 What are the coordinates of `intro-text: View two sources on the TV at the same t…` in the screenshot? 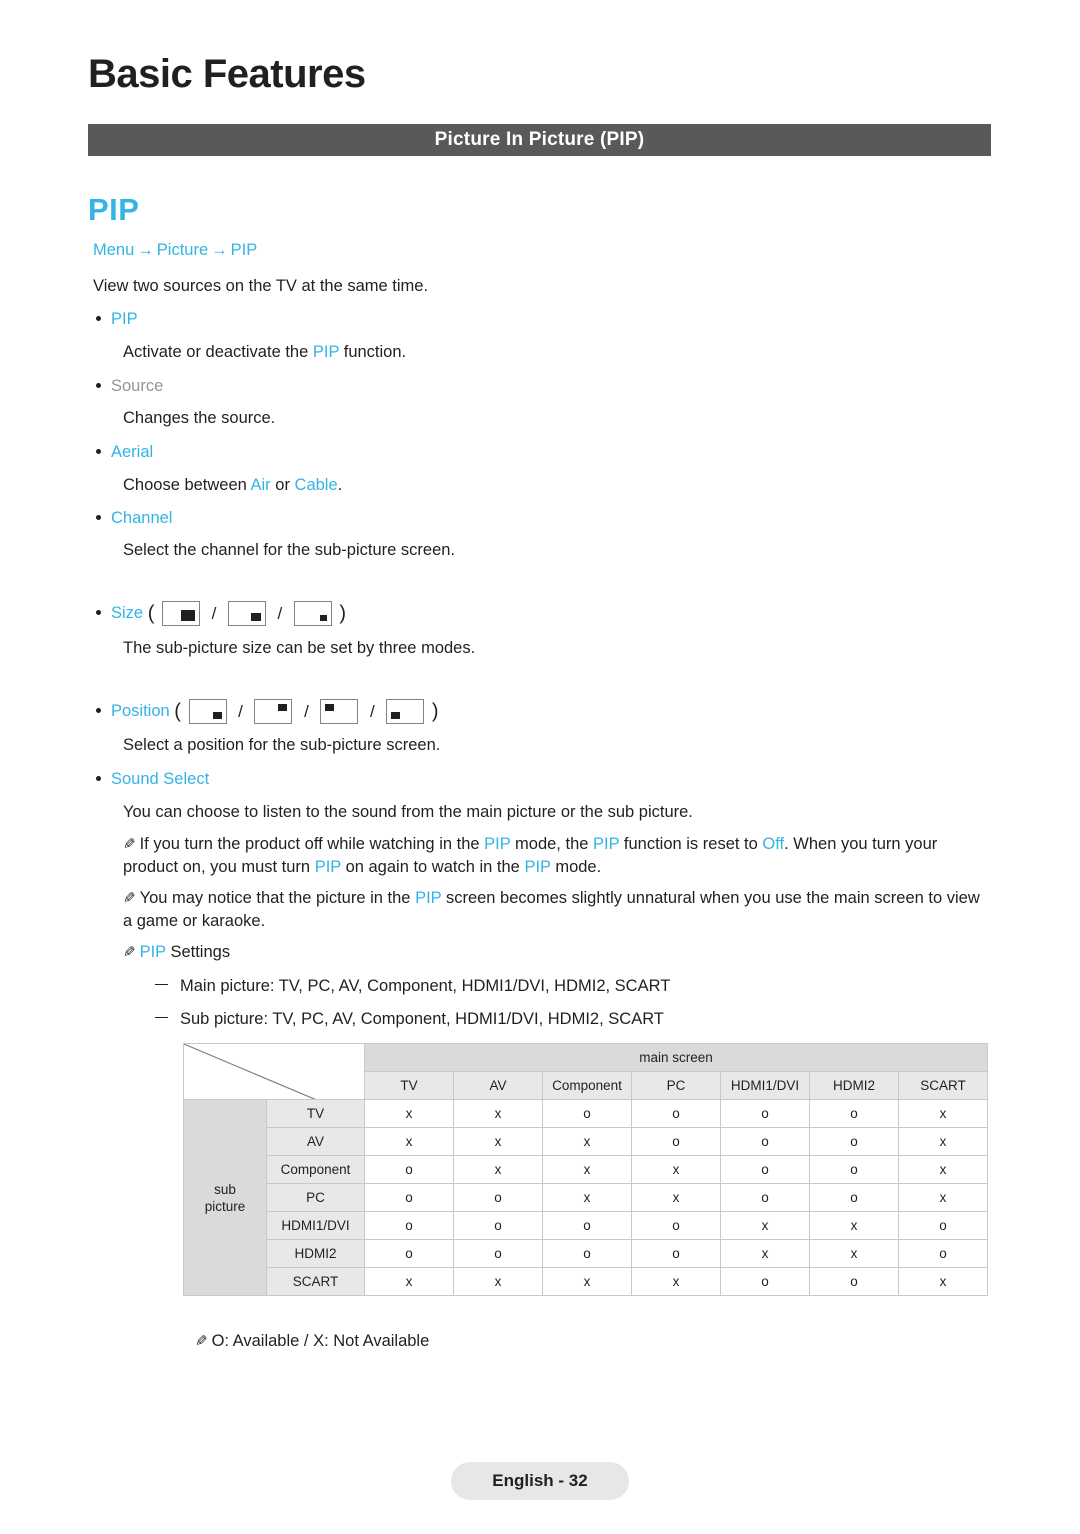 It's located at (261, 286).